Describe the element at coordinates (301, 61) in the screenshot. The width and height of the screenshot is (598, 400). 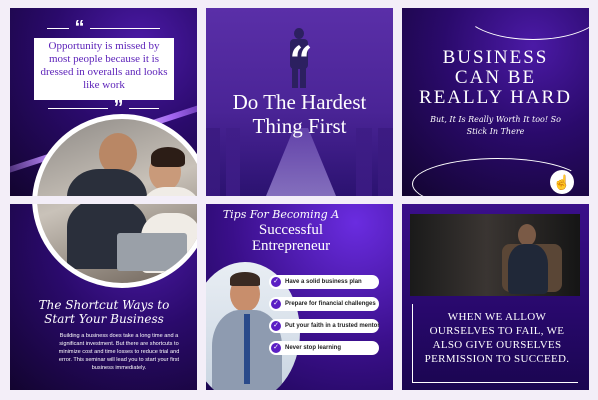
I see `quote-icon: “` at that location.